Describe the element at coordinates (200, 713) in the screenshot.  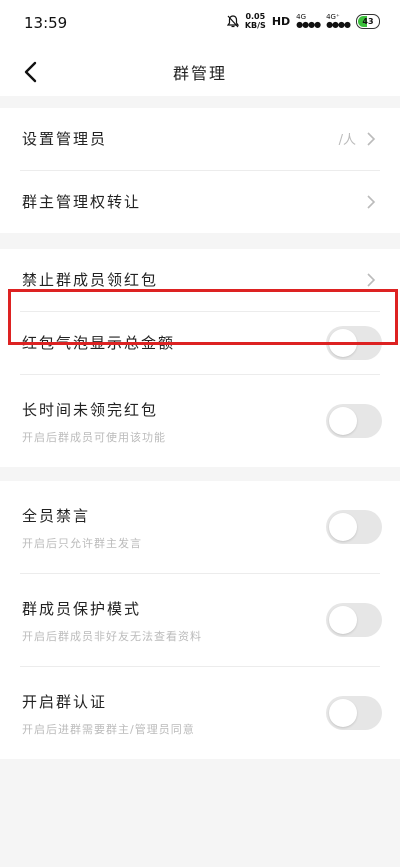
I see `group-verify-row: 开启群认证 开启后进群需要群主/管理员同意` at that location.